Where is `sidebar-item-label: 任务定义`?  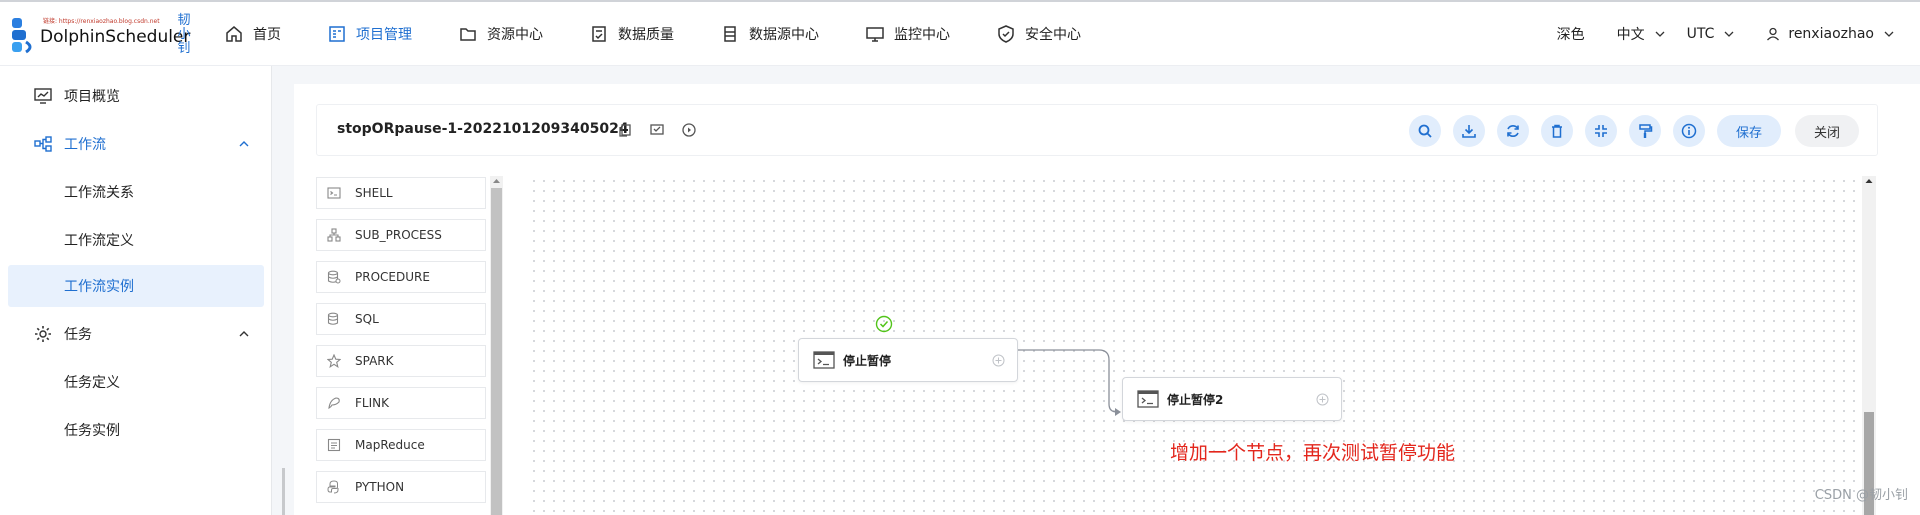 sidebar-item-label: 任务定义 is located at coordinates (92, 383).